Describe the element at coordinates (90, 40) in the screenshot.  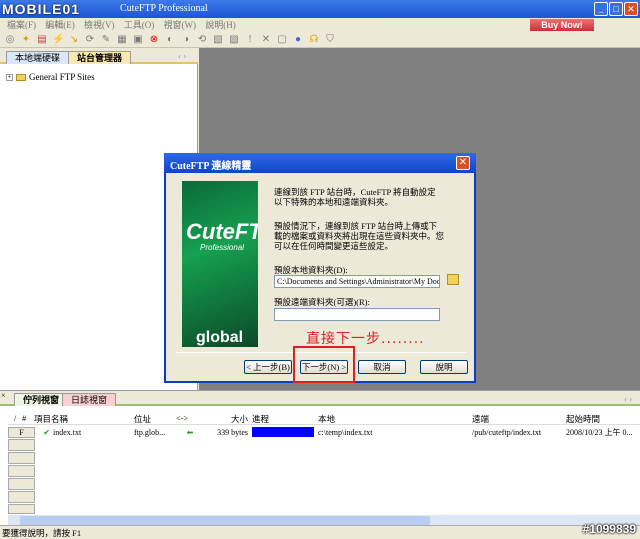
I see `reconnect-icon: ⟳` at that location.